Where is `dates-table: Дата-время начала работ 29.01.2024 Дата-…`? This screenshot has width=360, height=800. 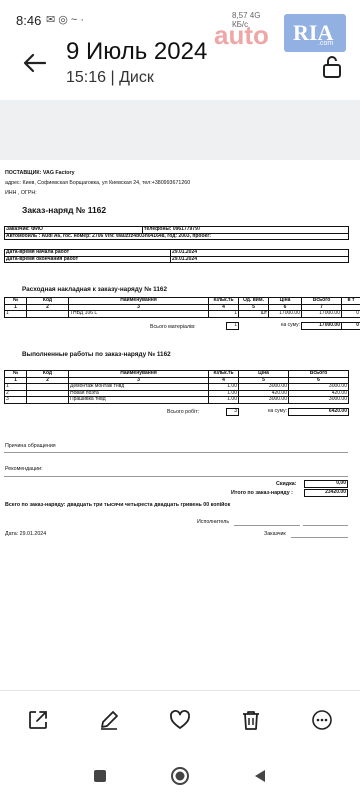
dates-table: Дата-время начала работ 29.01.2024 Дата-… is located at coordinates (176, 256).